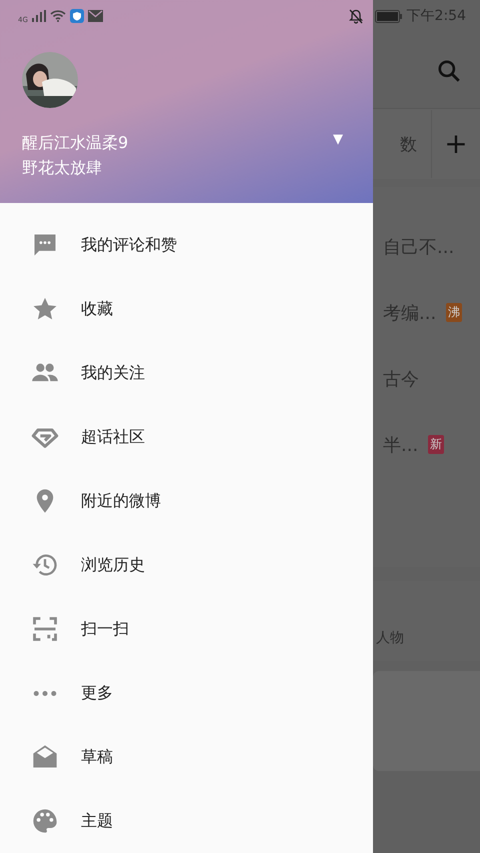  What do you see at coordinates (58, 16) in the screenshot?
I see `wifi-icon` at bounding box center [58, 16].